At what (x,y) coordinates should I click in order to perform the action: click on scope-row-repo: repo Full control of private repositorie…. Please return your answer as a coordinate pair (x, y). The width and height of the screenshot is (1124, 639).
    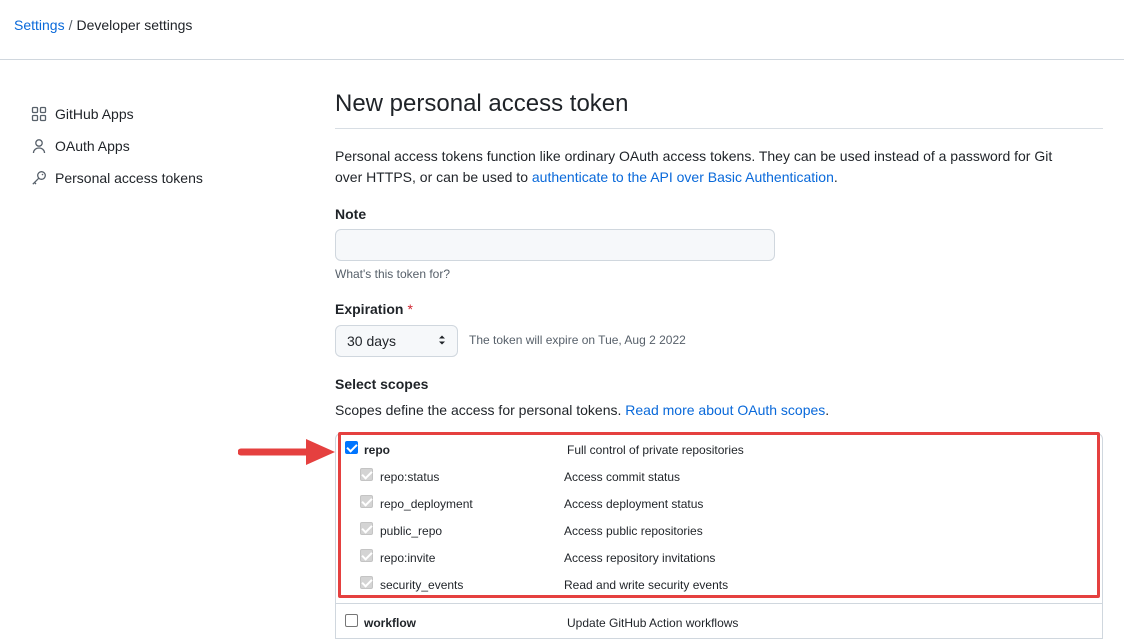
    Looking at the image, I should click on (719, 449).